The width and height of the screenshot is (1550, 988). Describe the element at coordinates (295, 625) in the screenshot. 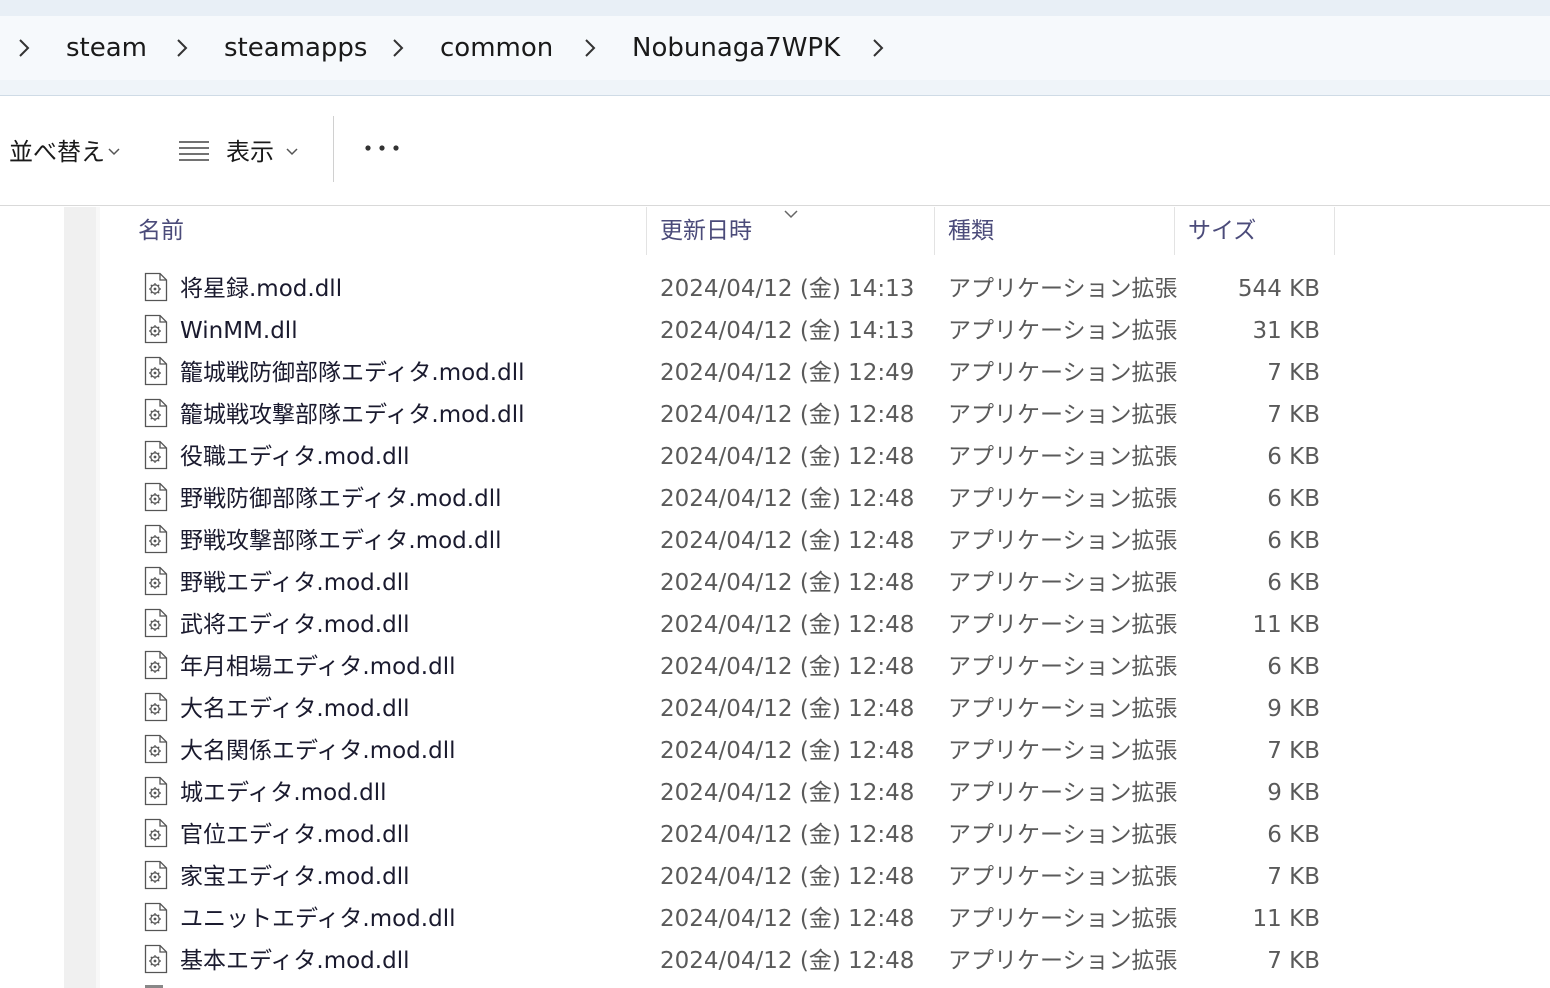

I see `file-name: 武将エディタ.mod.dll` at that location.